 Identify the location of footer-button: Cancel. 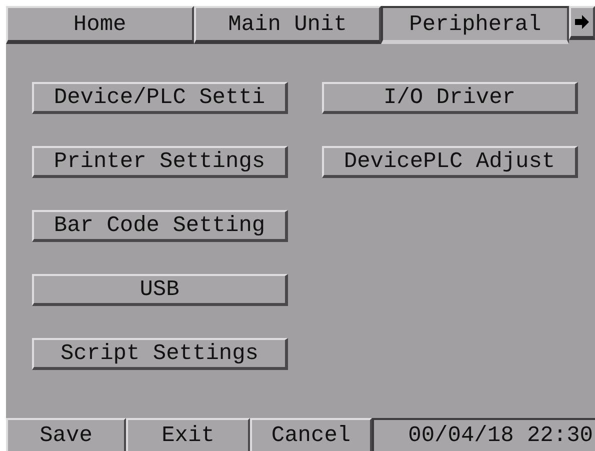
(311, 434).